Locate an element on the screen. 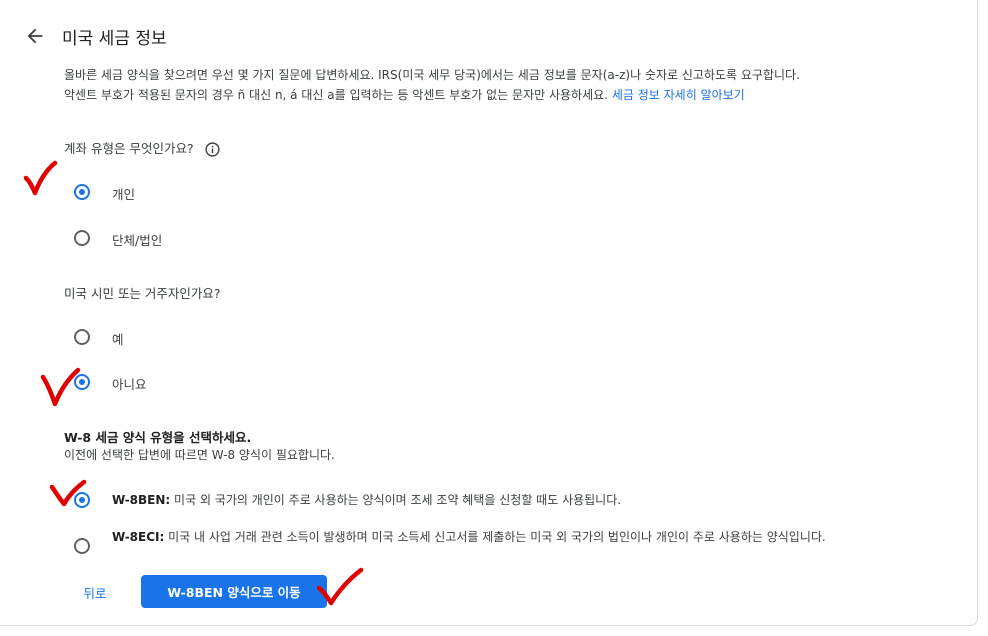 This screenshot has height=636, width=988. radio-yes is located at coordinates (82, 337).